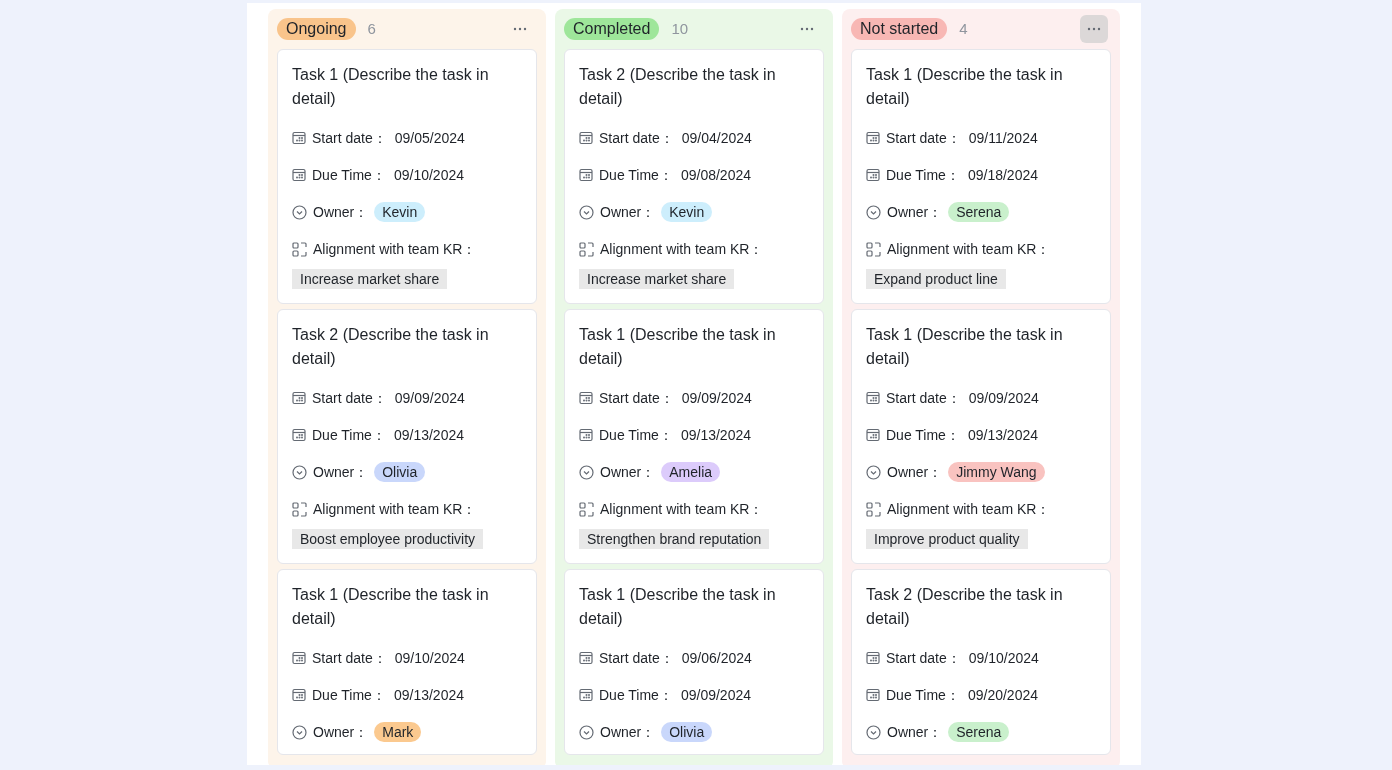 Image resolution: width=1392 pixels, height=770 pixels. I want to click on task-card: Task 1 (Describe the task in detail) Start date： 09/05/2024 Due Time： 09/10/2024 Owner： Kevin Alignment with team KR： Increase market share, so click(407, 176).